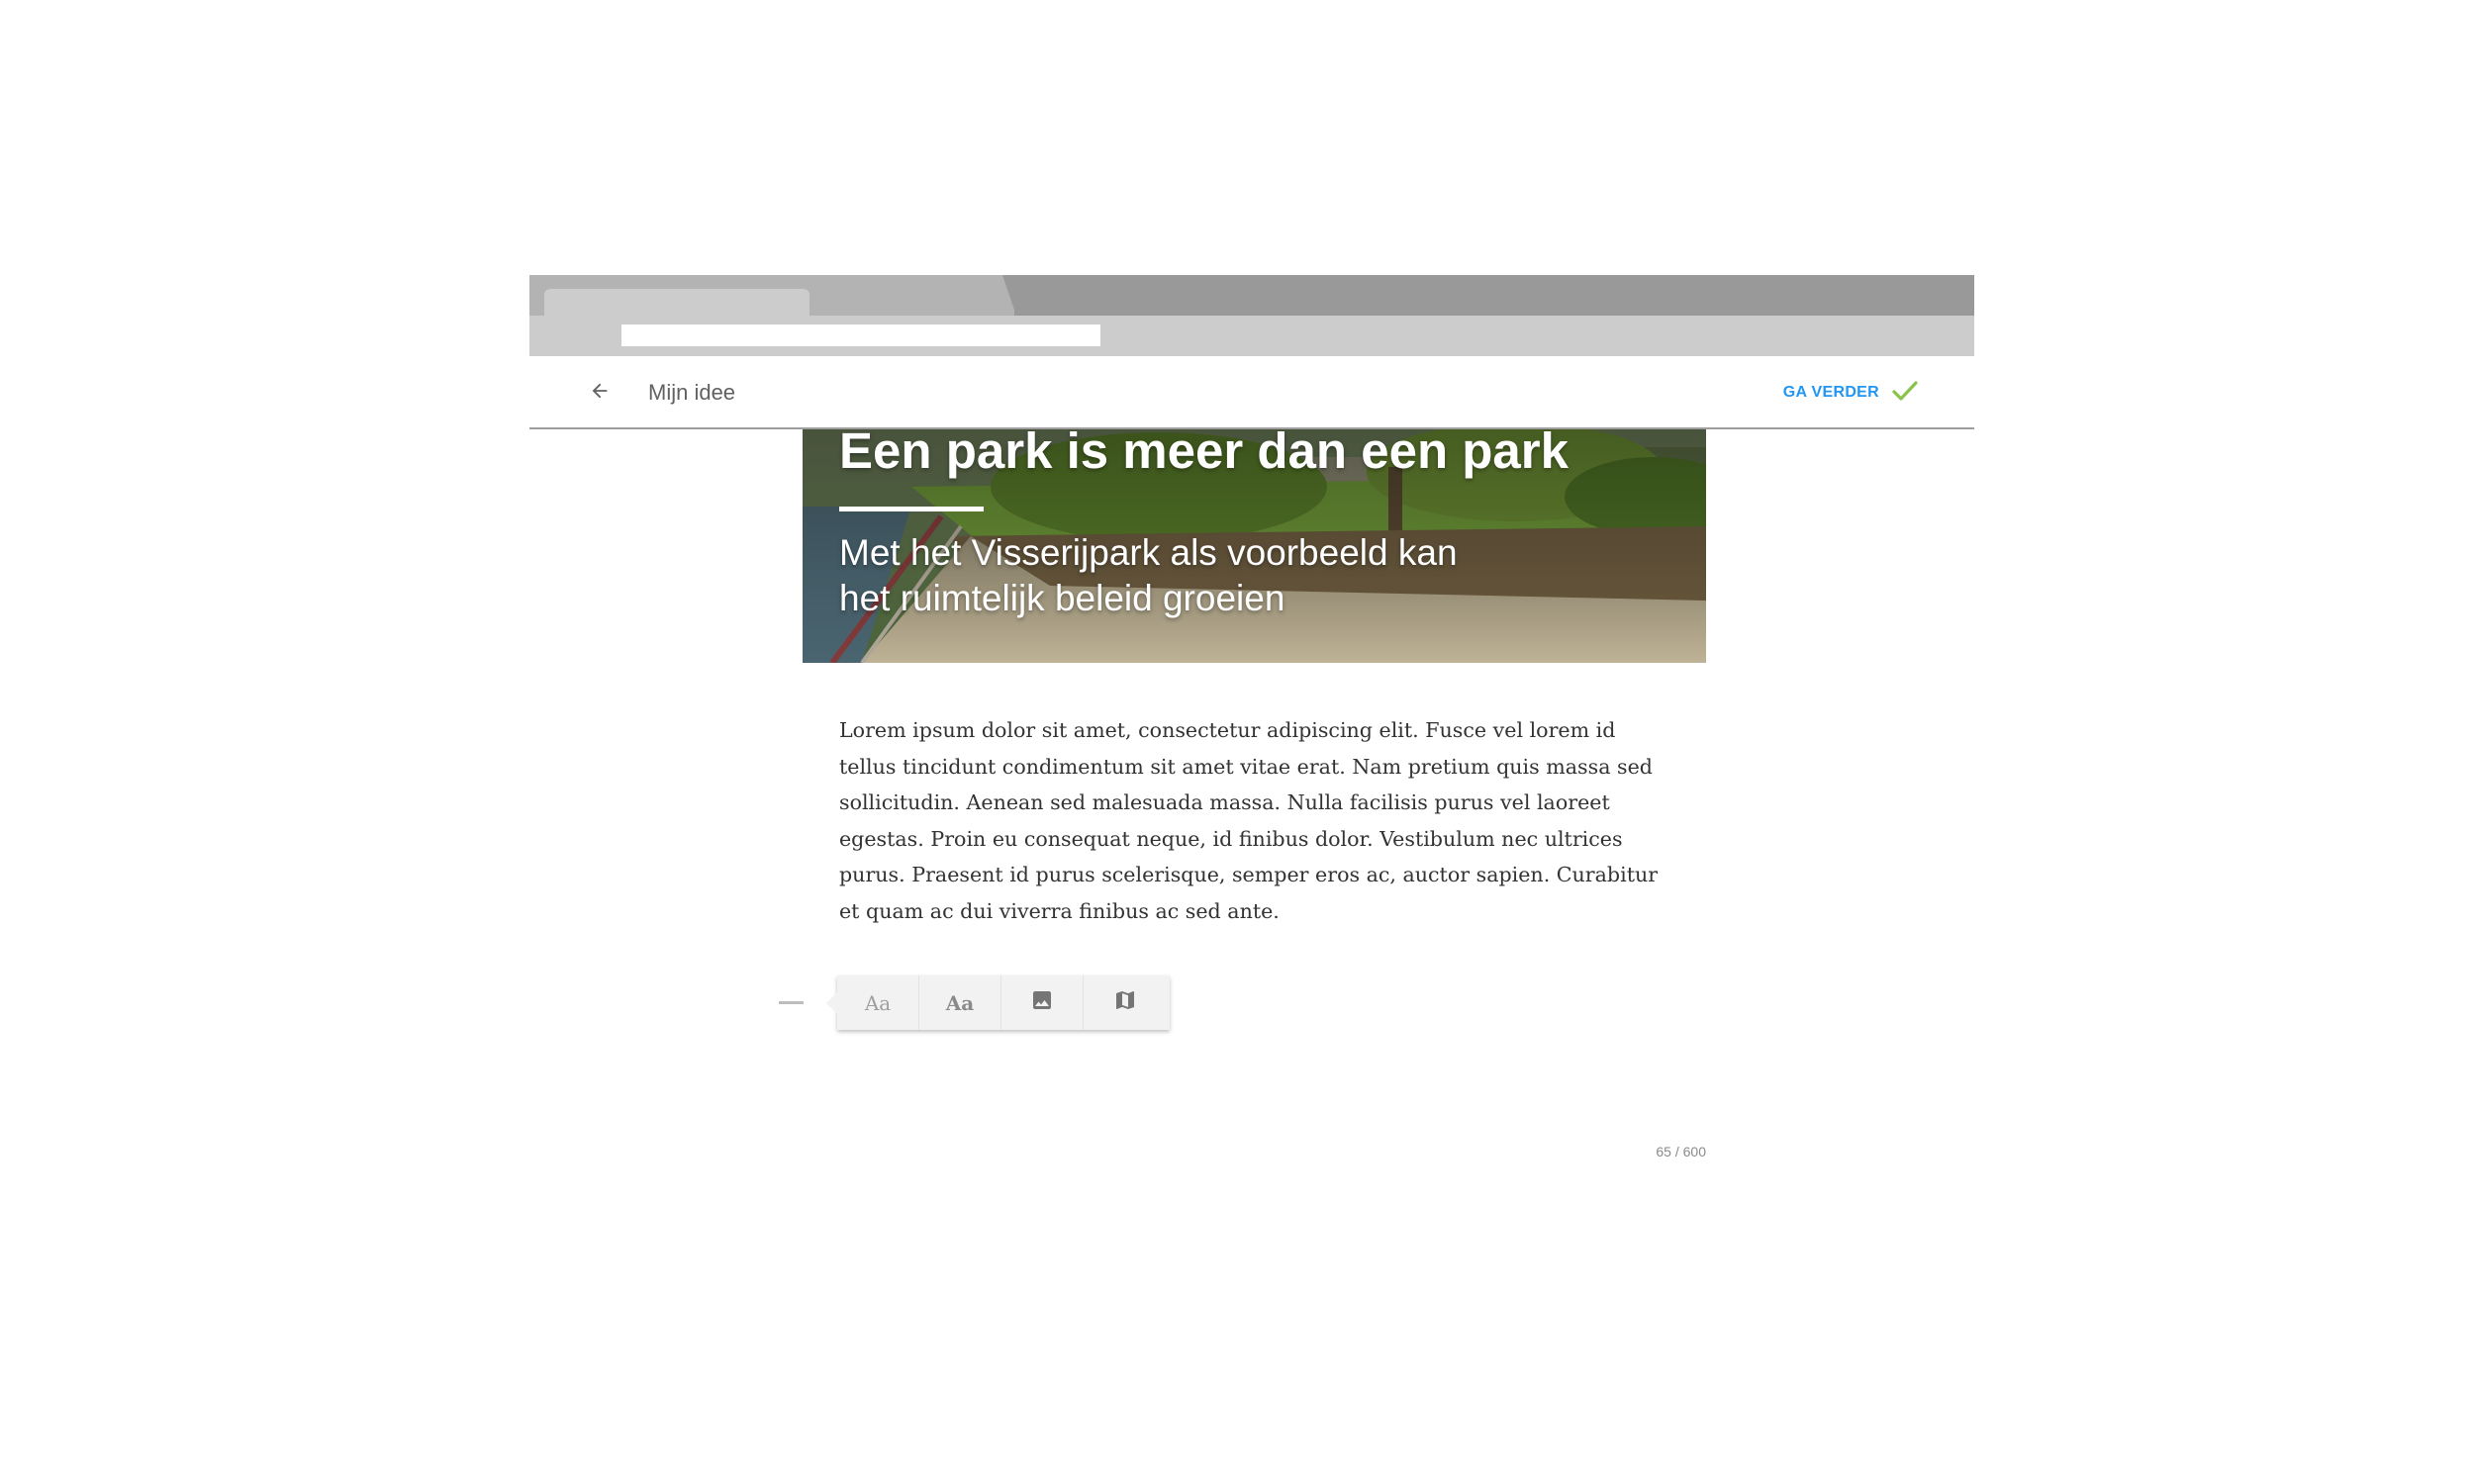 The image size is (2474, 1484). I want to click on toolbar-pointer, so click(832, 1003).